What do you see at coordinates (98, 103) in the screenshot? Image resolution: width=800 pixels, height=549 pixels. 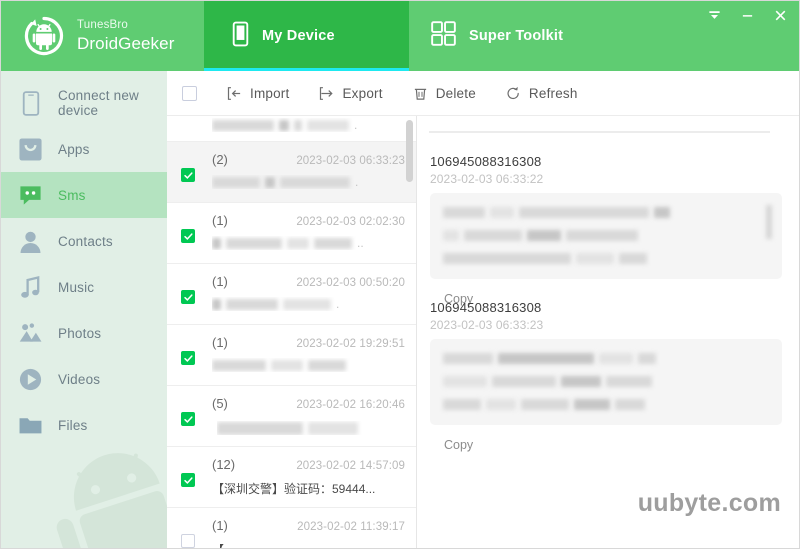 I see `sidebar-item-label: Connect new device` at bounding box center [98, 103].